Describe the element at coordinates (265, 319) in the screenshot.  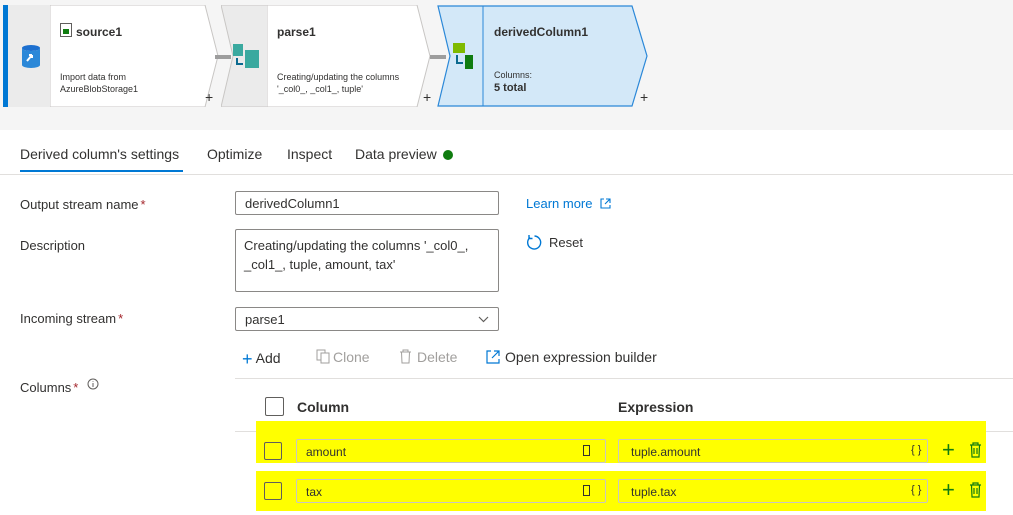
I see `incoming-stream-value: parse1` at that location.